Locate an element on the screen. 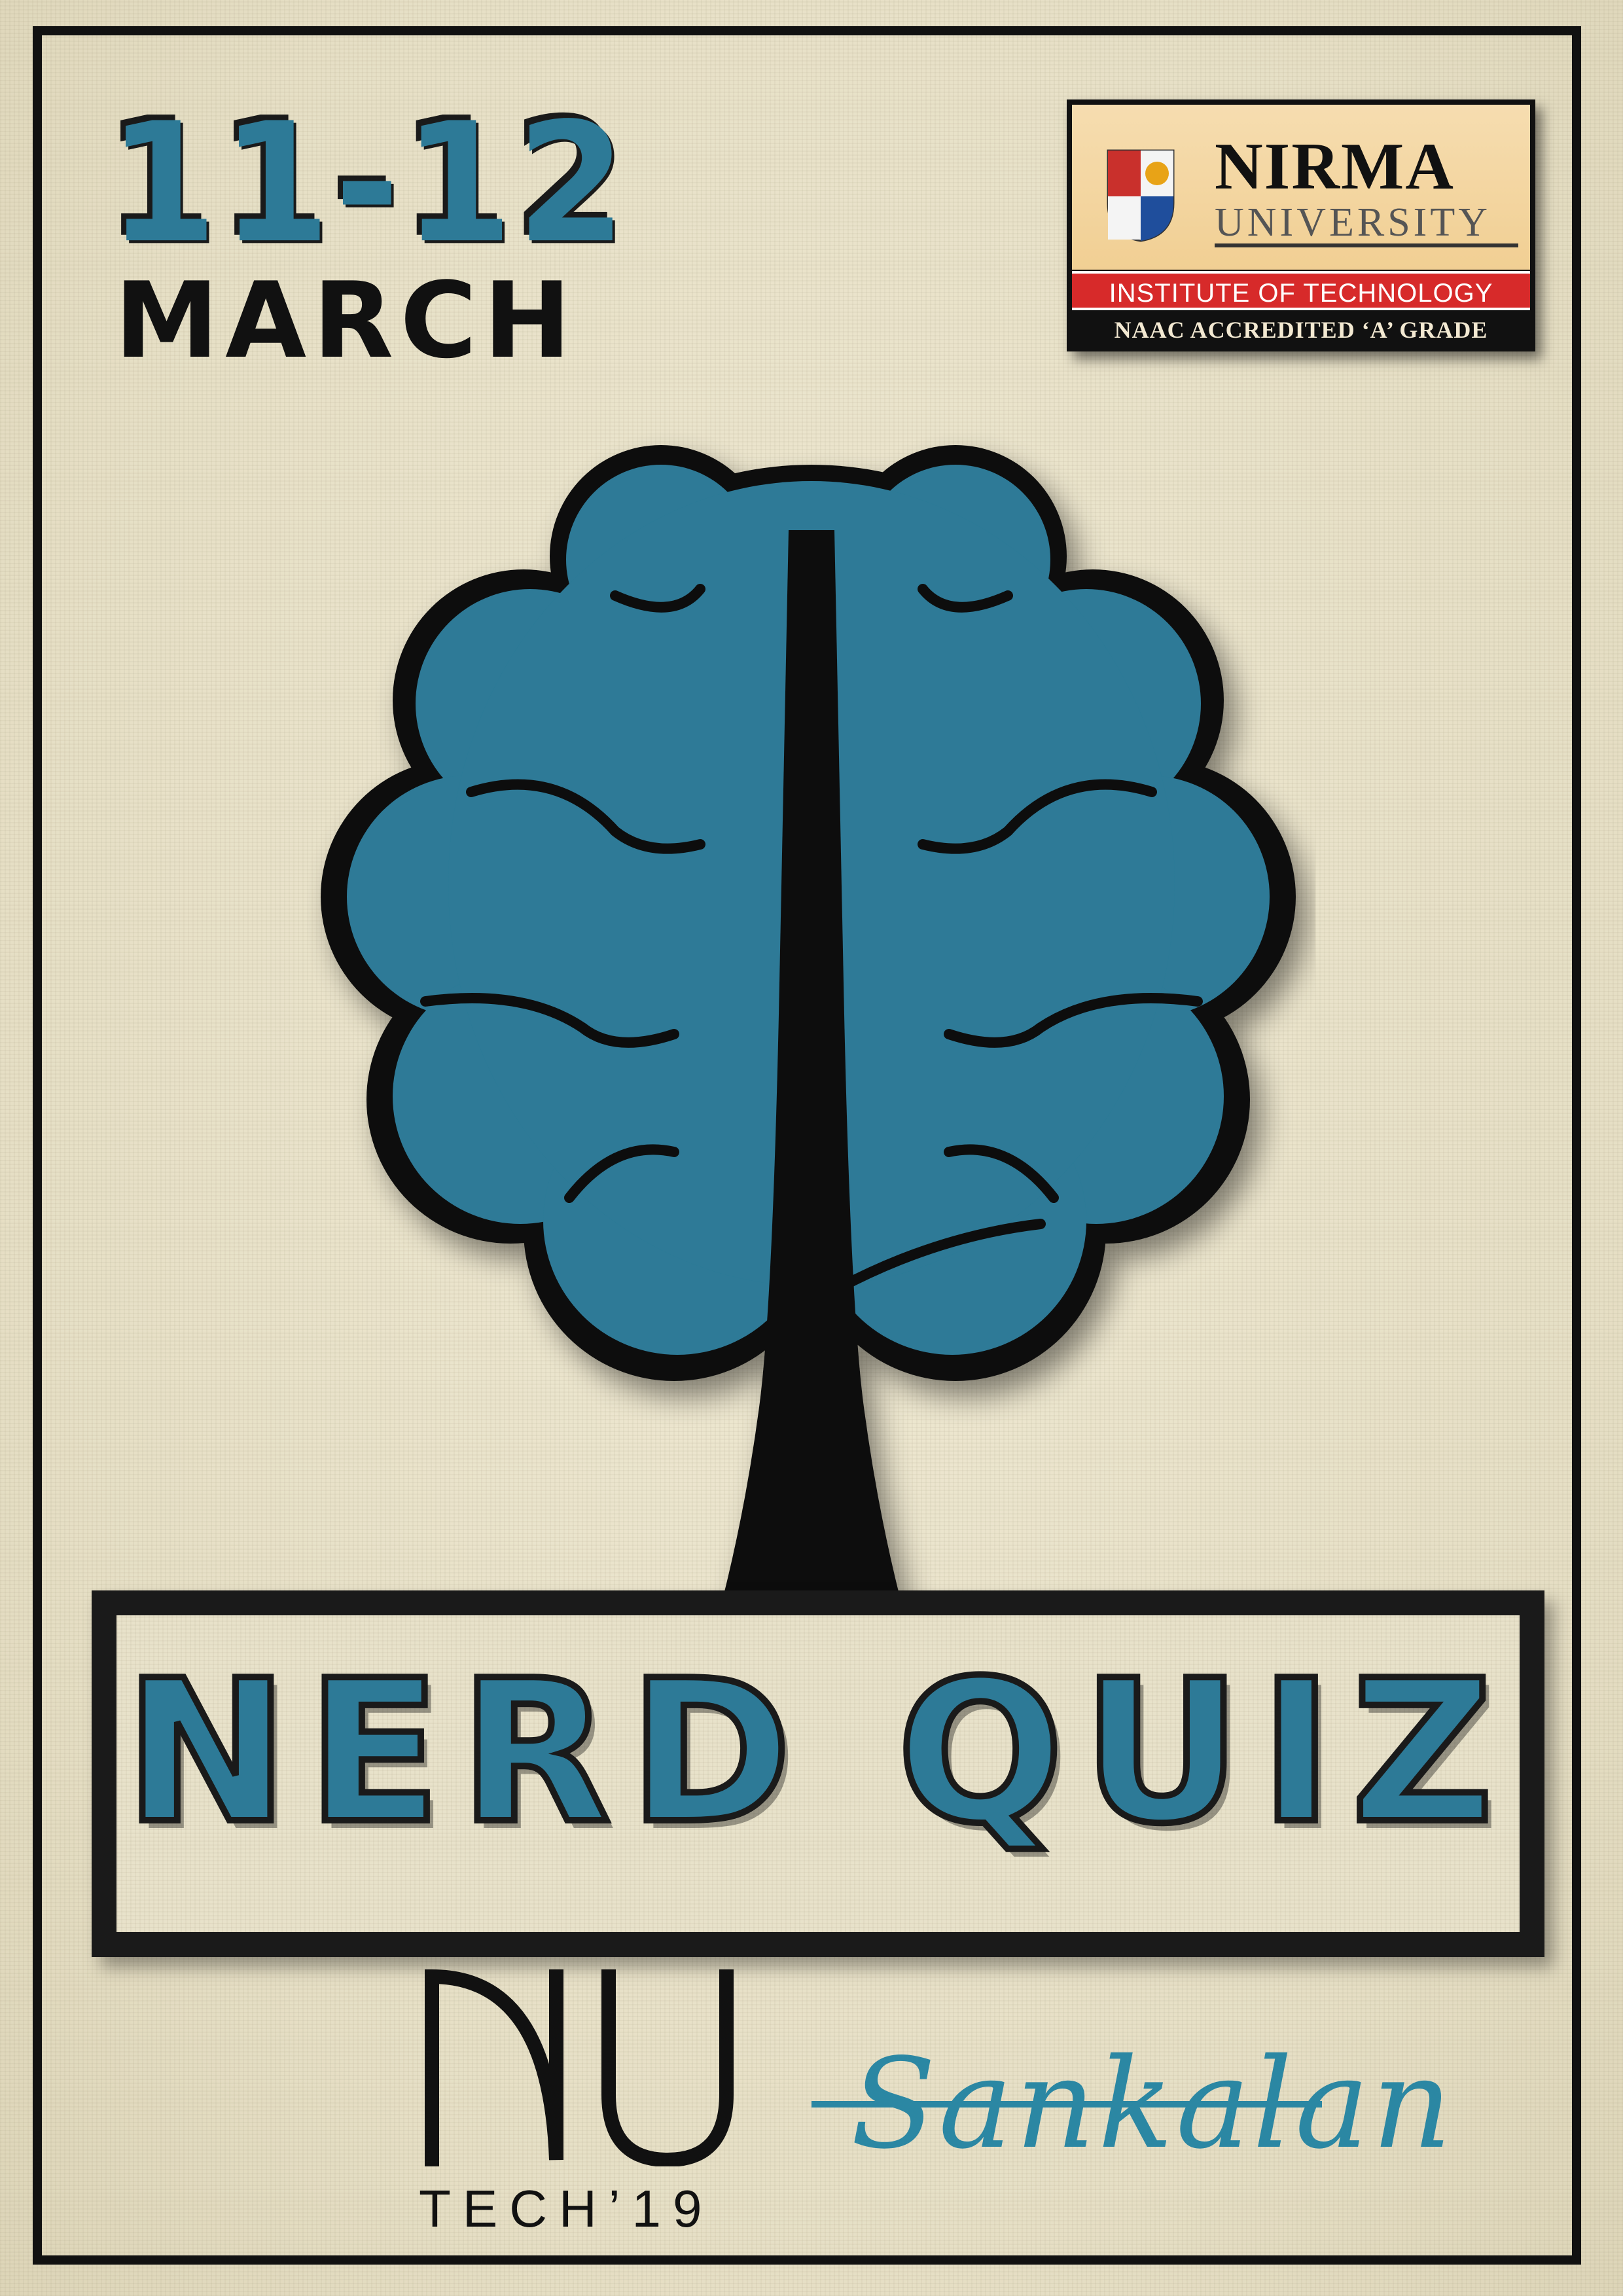 This screenshot has width=1623, height=2296. logo-divider is located at coordinates (1366, 245).